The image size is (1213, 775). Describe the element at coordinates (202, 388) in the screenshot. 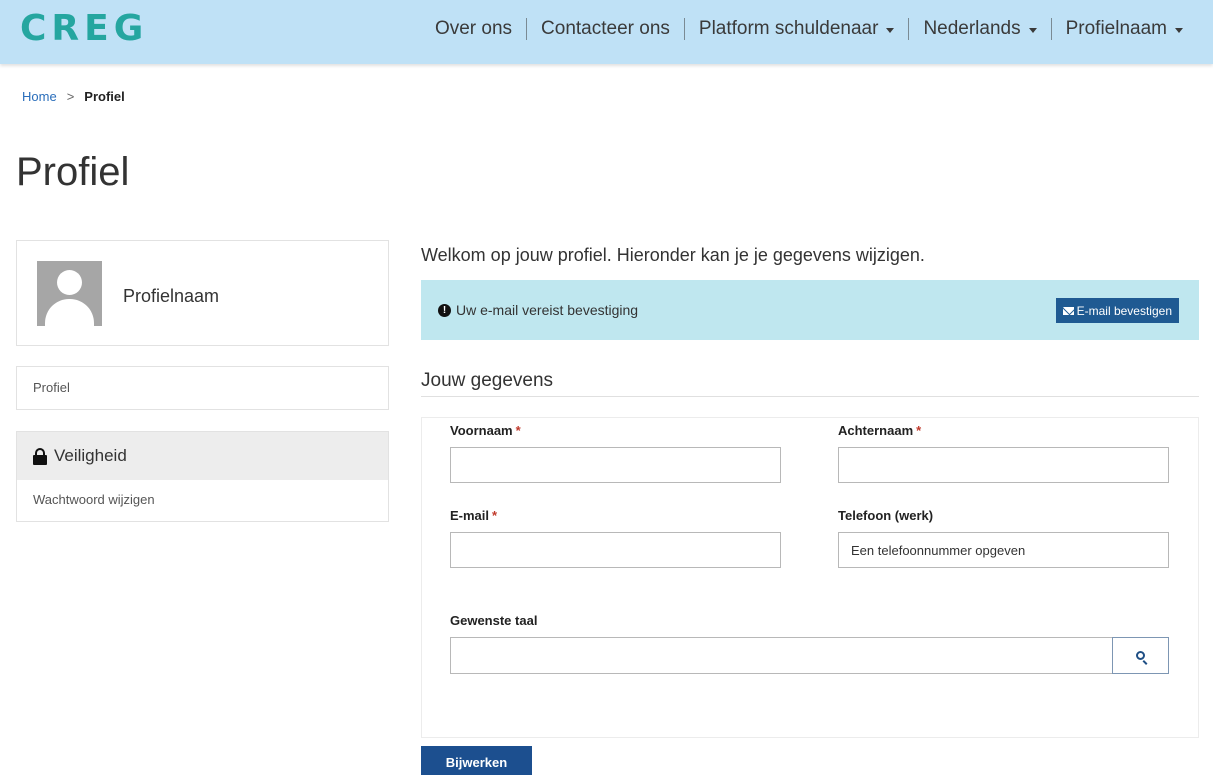

I see `sidebar-item-profiel: Profiel` at that location.